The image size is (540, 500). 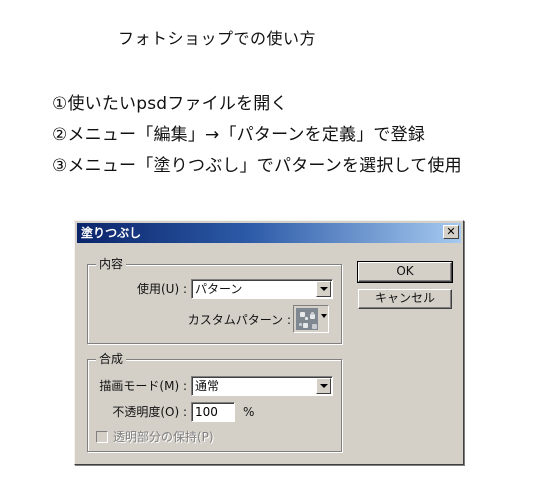 What do you see at coordinates (111, 233) in the screenshot?
I see `dialog-title: 塗りつぶし` at bounding box center [111, 233].